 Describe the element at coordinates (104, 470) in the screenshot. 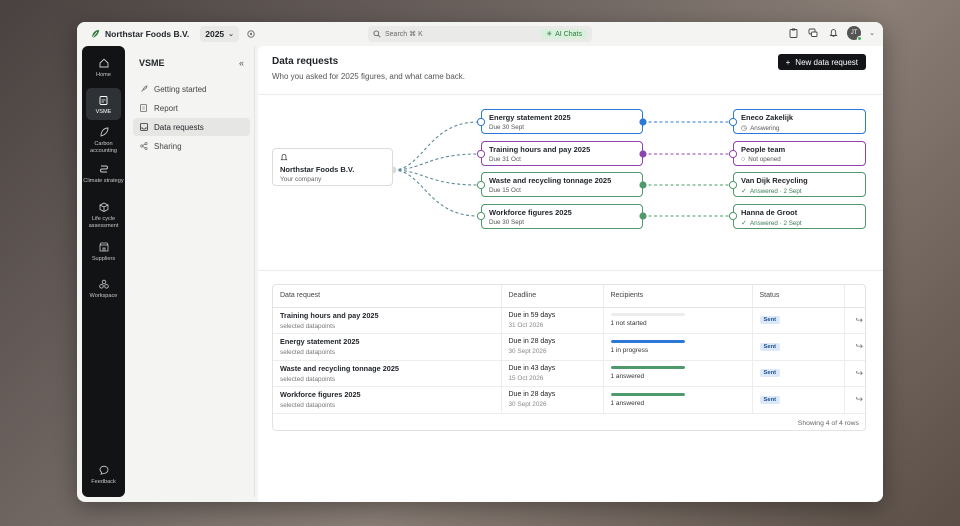

I see `chat-bubble-icon` at that location.